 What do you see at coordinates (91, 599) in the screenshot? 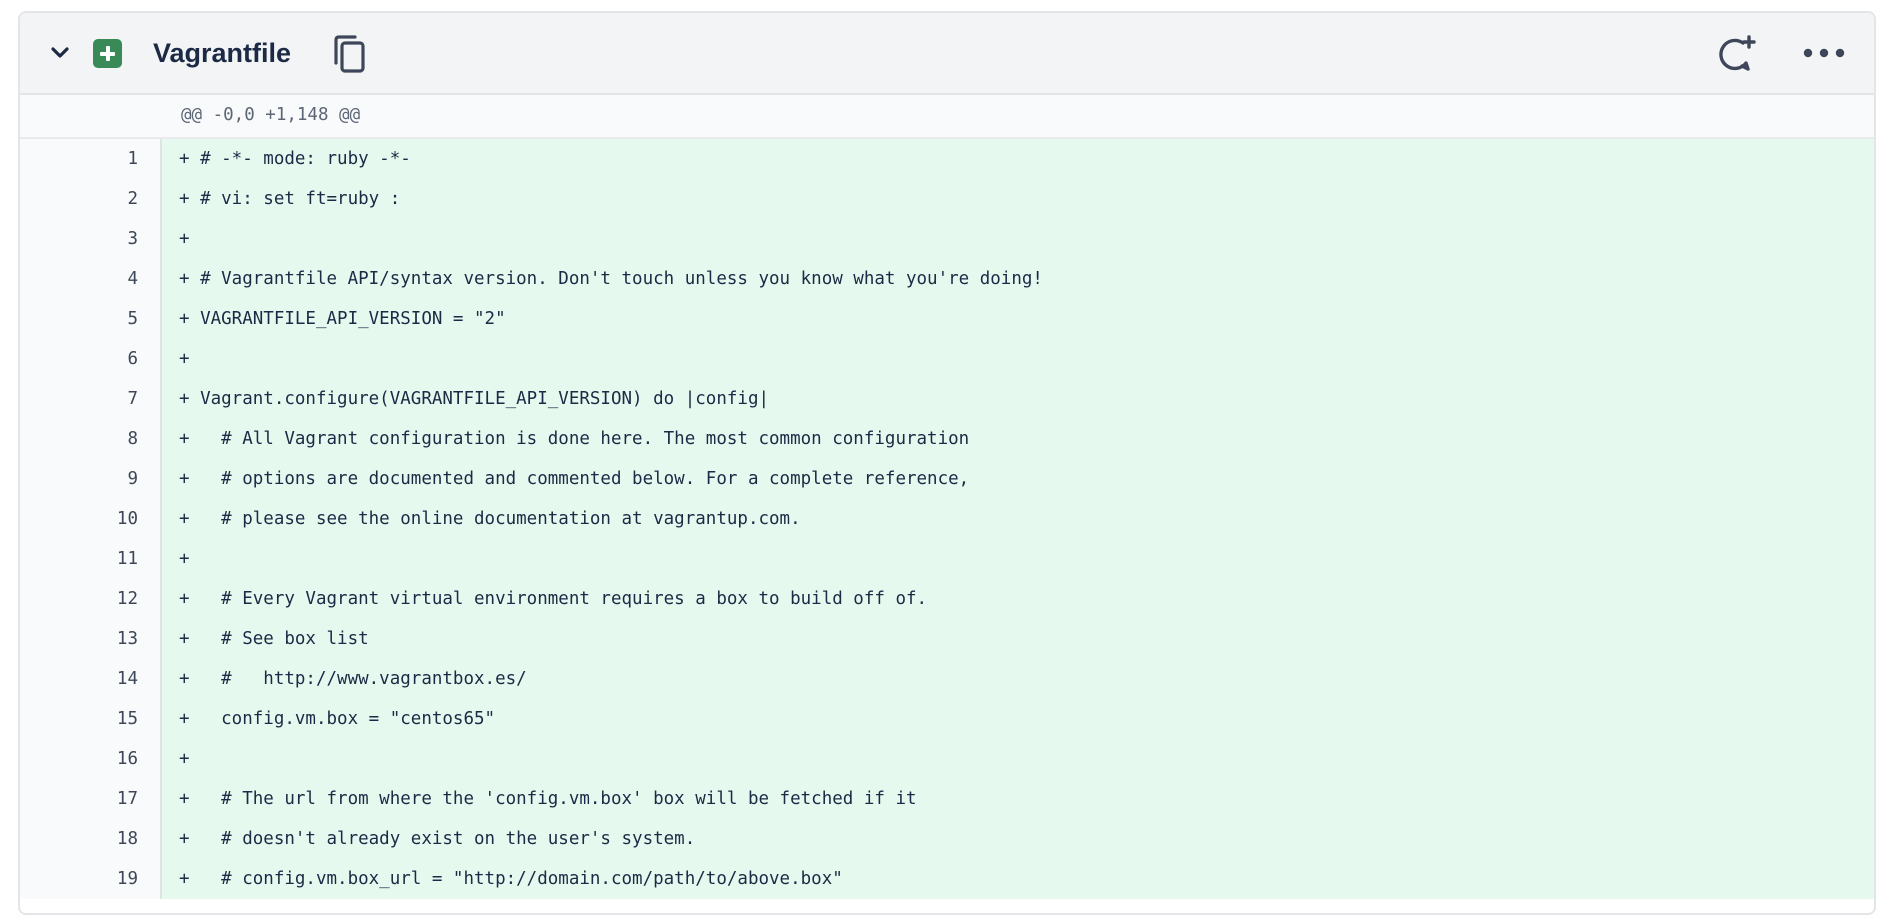
I see `line-number: 12` at bounding box center [91, 599].